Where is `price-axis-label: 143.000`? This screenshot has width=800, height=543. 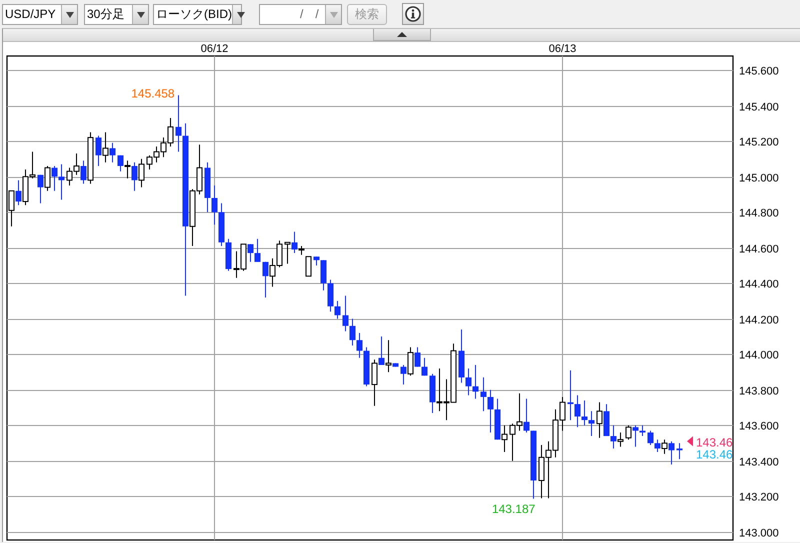
price-axis-label: 143.000 is located at coordinates (759, 534).